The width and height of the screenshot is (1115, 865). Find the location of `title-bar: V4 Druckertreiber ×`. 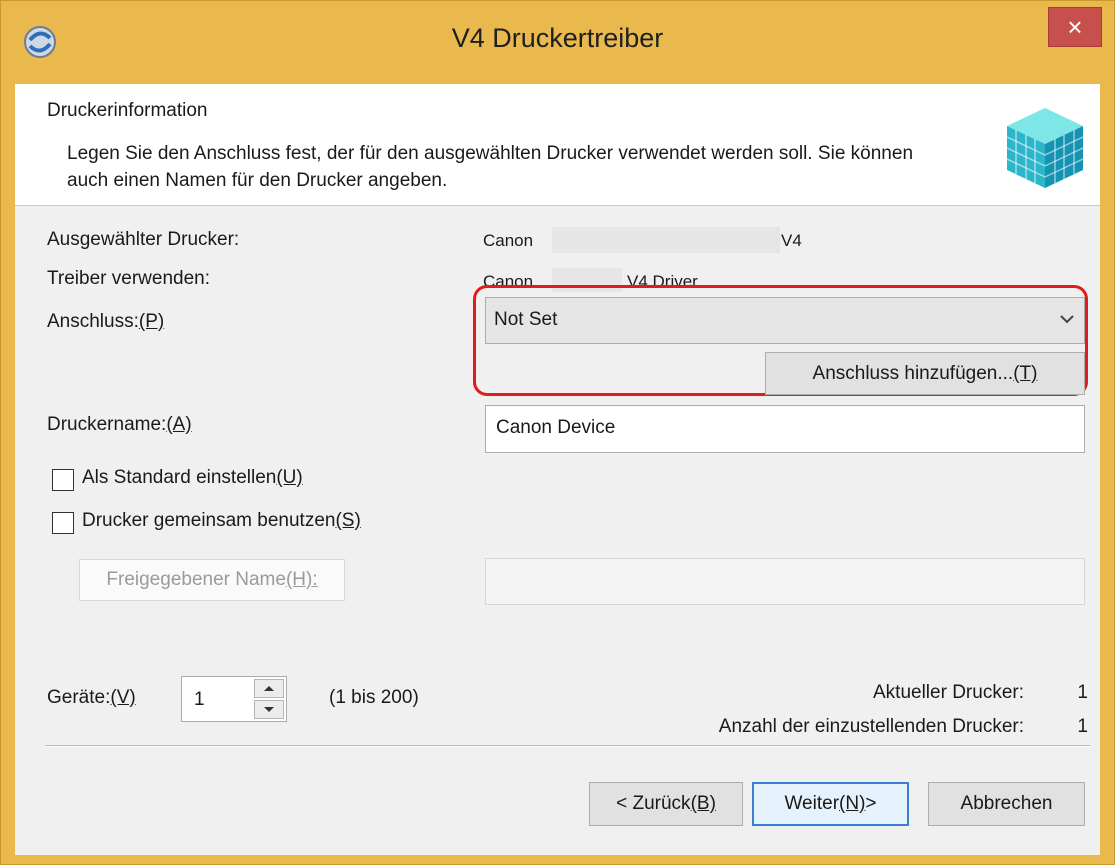

title-bar: V4 Druckertreiber × is located at coordinates (557, 43).